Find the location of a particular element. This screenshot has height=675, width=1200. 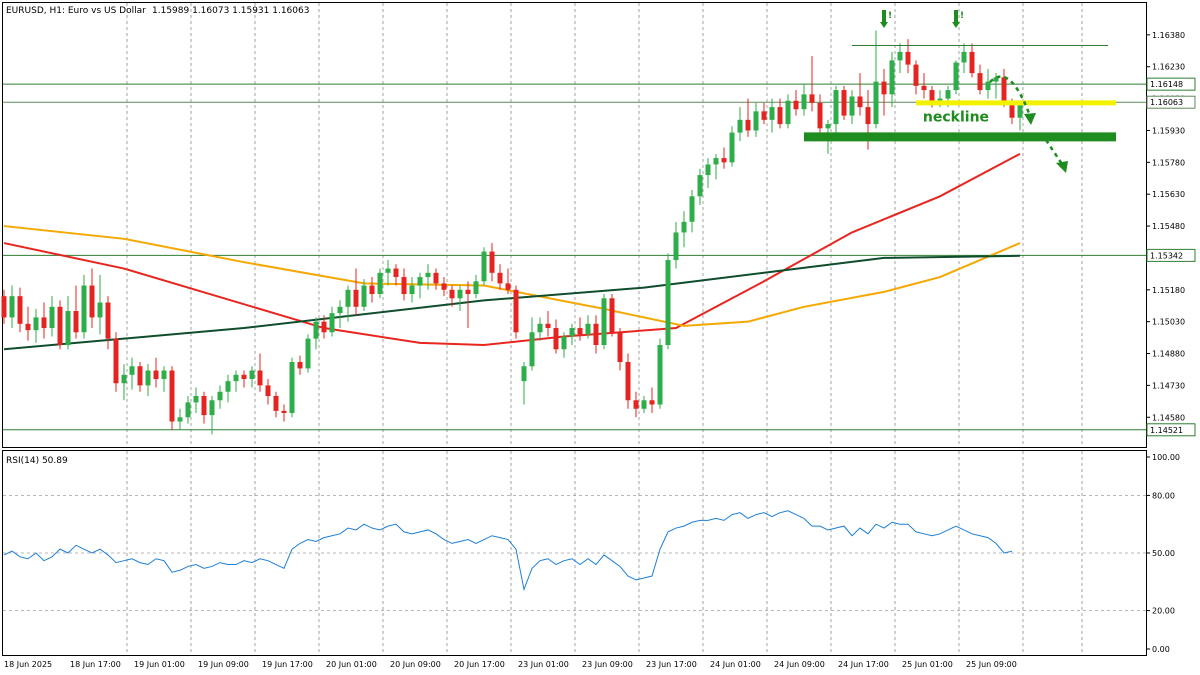

x-tick-label: 24 Jun 01:00 is located at coordinates (735, 664).